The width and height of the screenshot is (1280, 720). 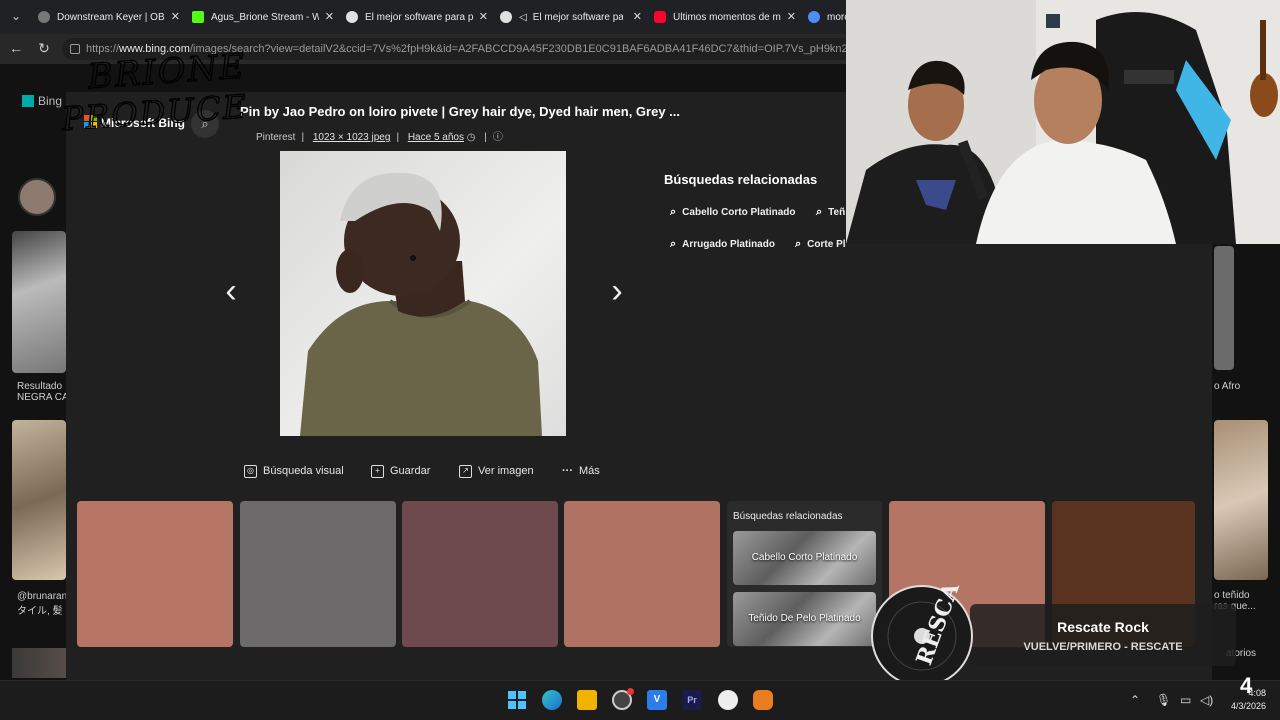 I want to click on back-arrow-icon: ←, so click(x=16, y=48).